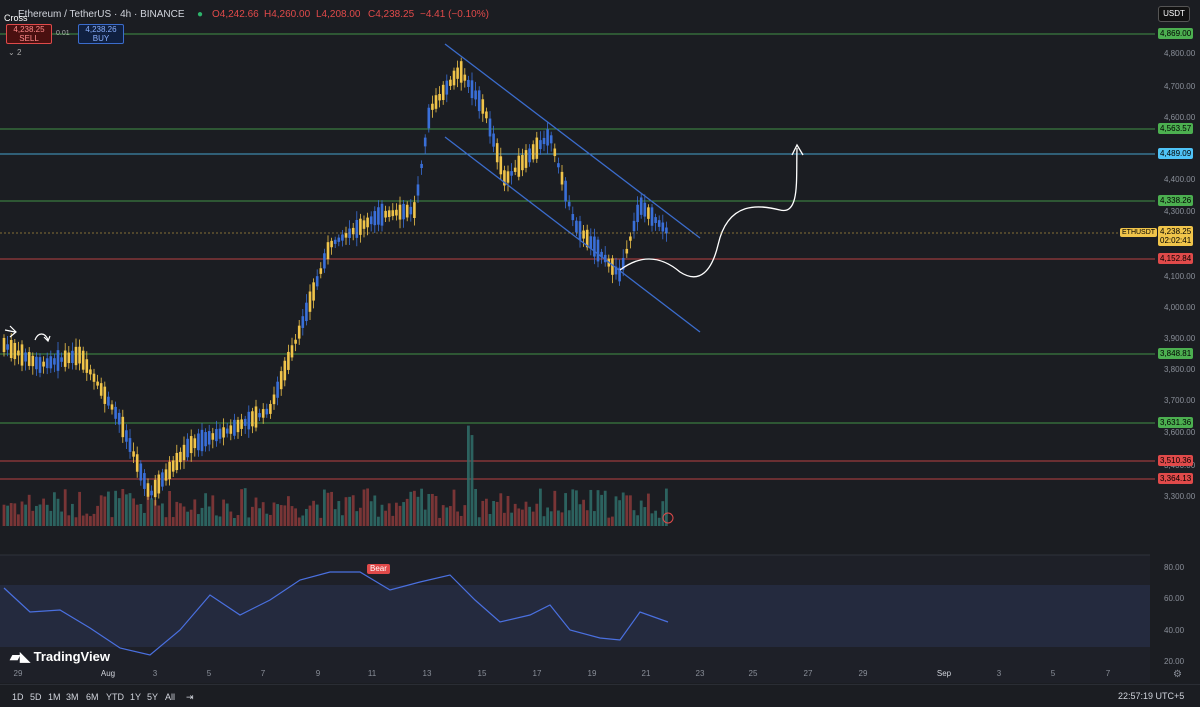 The height and width of the screenshot is (707, 1200). What do you see at coordinates (170, 697) in the screenshot?
I see `range-button-all: All` at bounding box center [170, 697].